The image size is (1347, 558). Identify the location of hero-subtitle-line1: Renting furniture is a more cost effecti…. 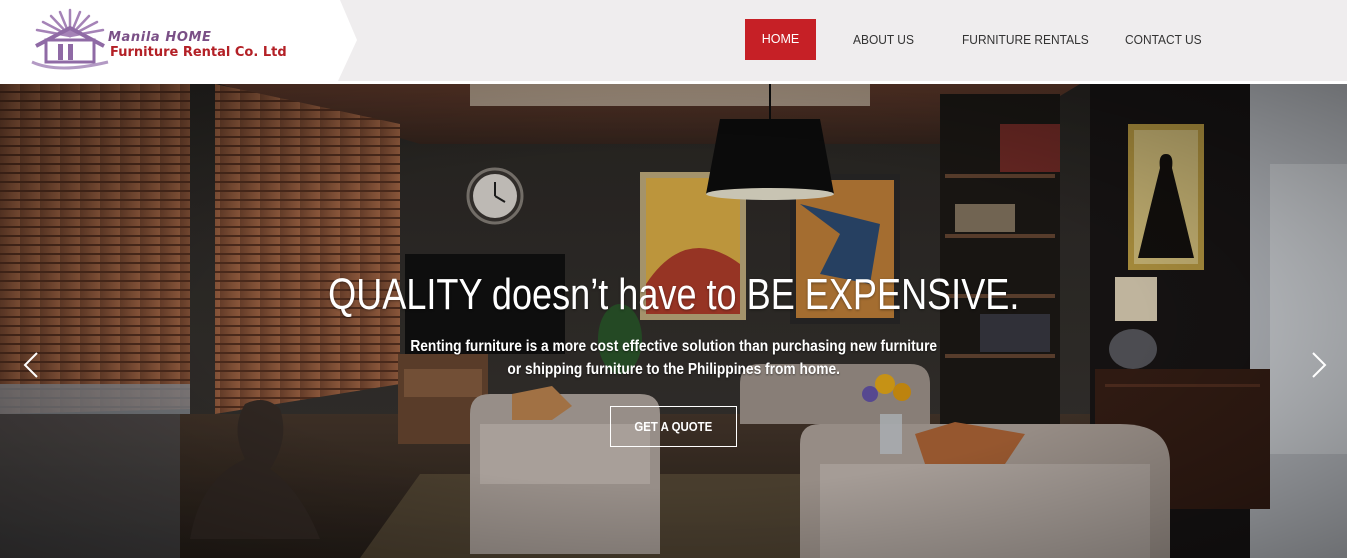
(674, 346).